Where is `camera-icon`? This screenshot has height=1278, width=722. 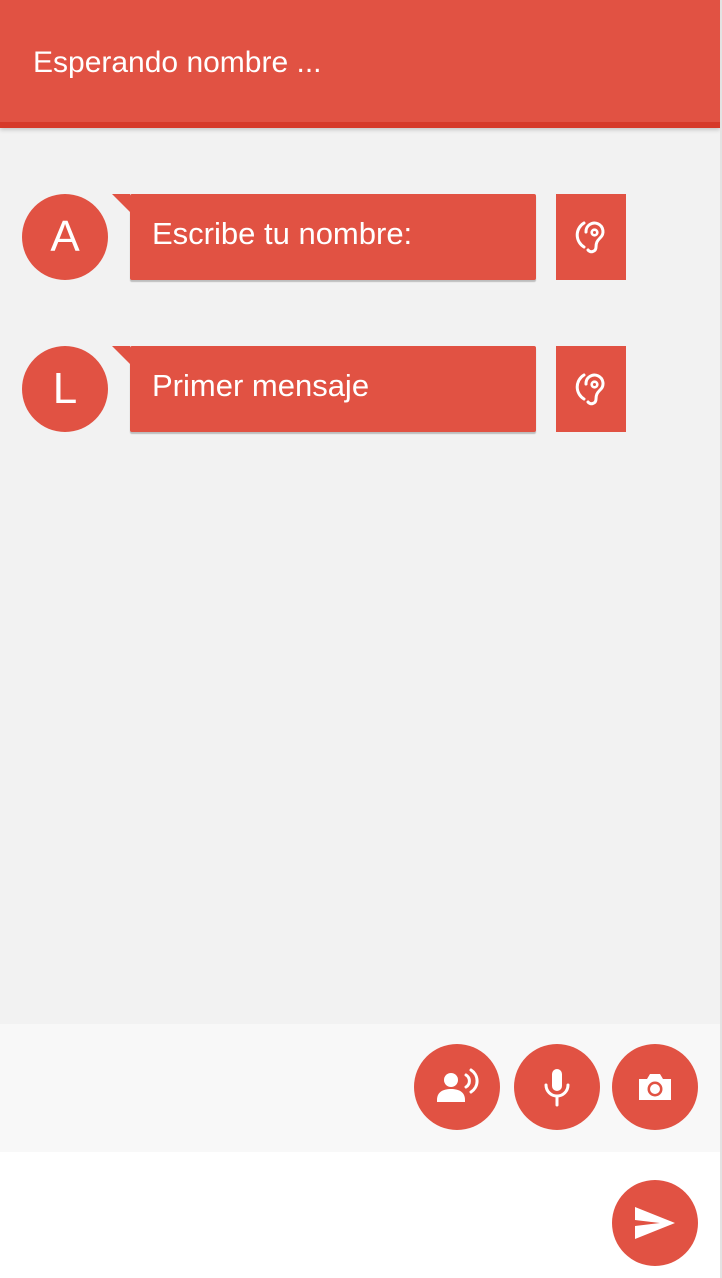 camera-icon is located at coordinates (655, 1087).